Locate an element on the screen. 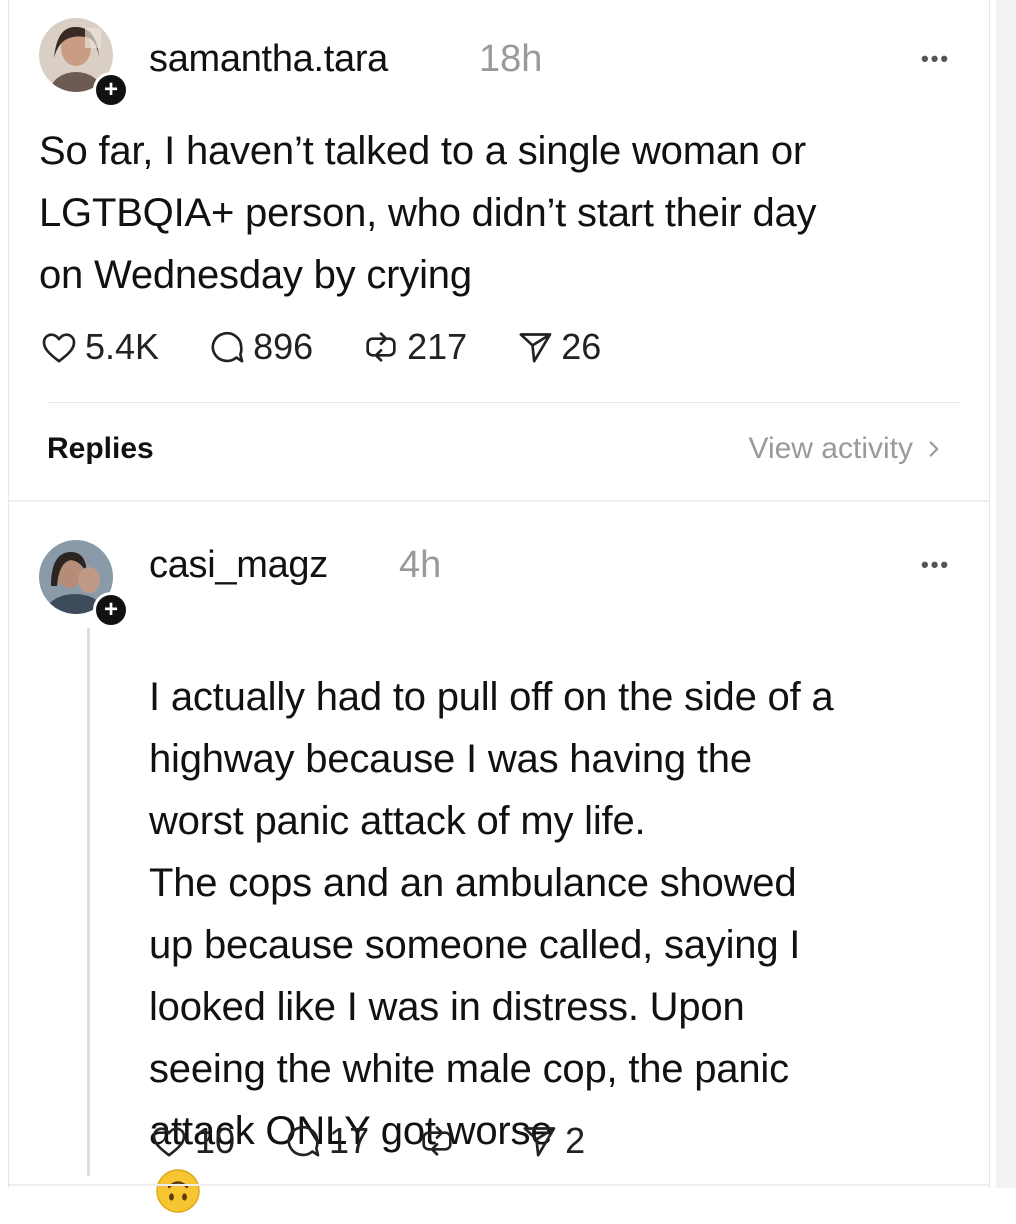 The image size is (1016, 1224). reply-actions: 10 17 2 is located at coordinates (367, 1141).